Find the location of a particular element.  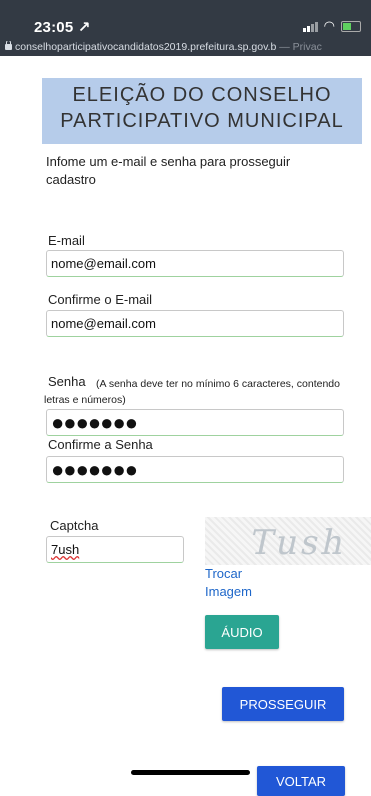

swap-image-link-line1: Trocar is located at coordinates (223, 573).